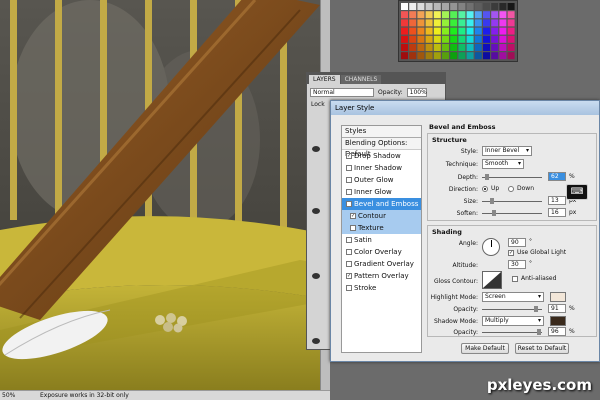 This screenshot has width=600, height=400. What do you see at coordinates (557, 212) in the screenshot?
I see `soften-field: 16` at bounding box center [557, 212].